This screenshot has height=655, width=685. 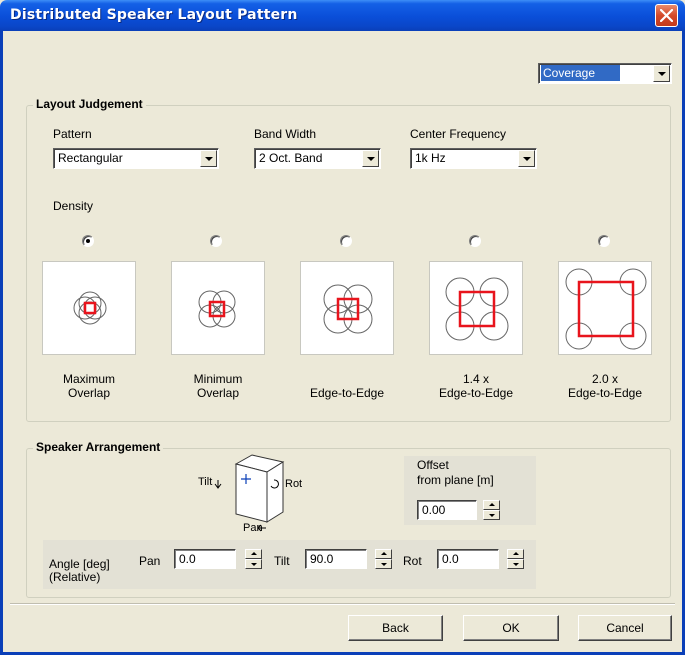 I want to click on view-mode-value: Coverage, so click(x=580, y=73).